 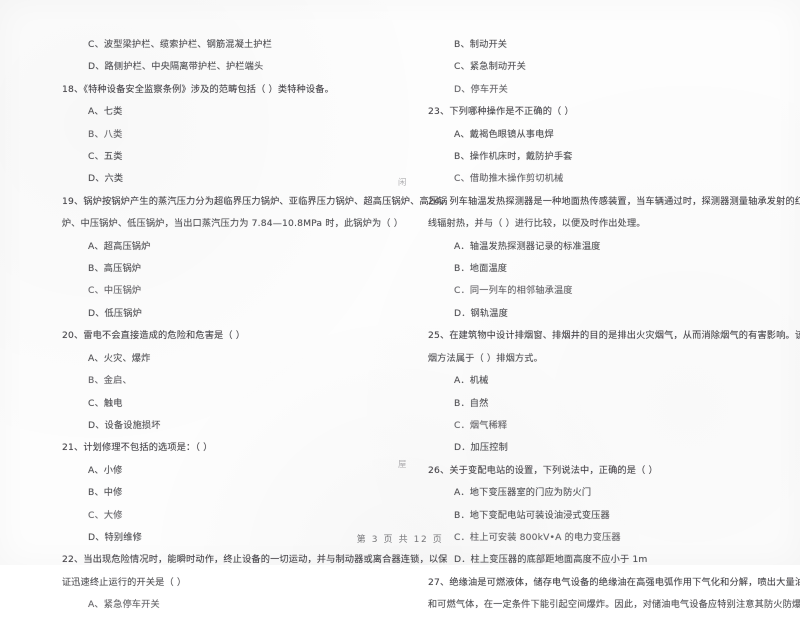 I want to click on option-line: A．轴温发热探测器记录的标准温度, so click(x=527, y=246).